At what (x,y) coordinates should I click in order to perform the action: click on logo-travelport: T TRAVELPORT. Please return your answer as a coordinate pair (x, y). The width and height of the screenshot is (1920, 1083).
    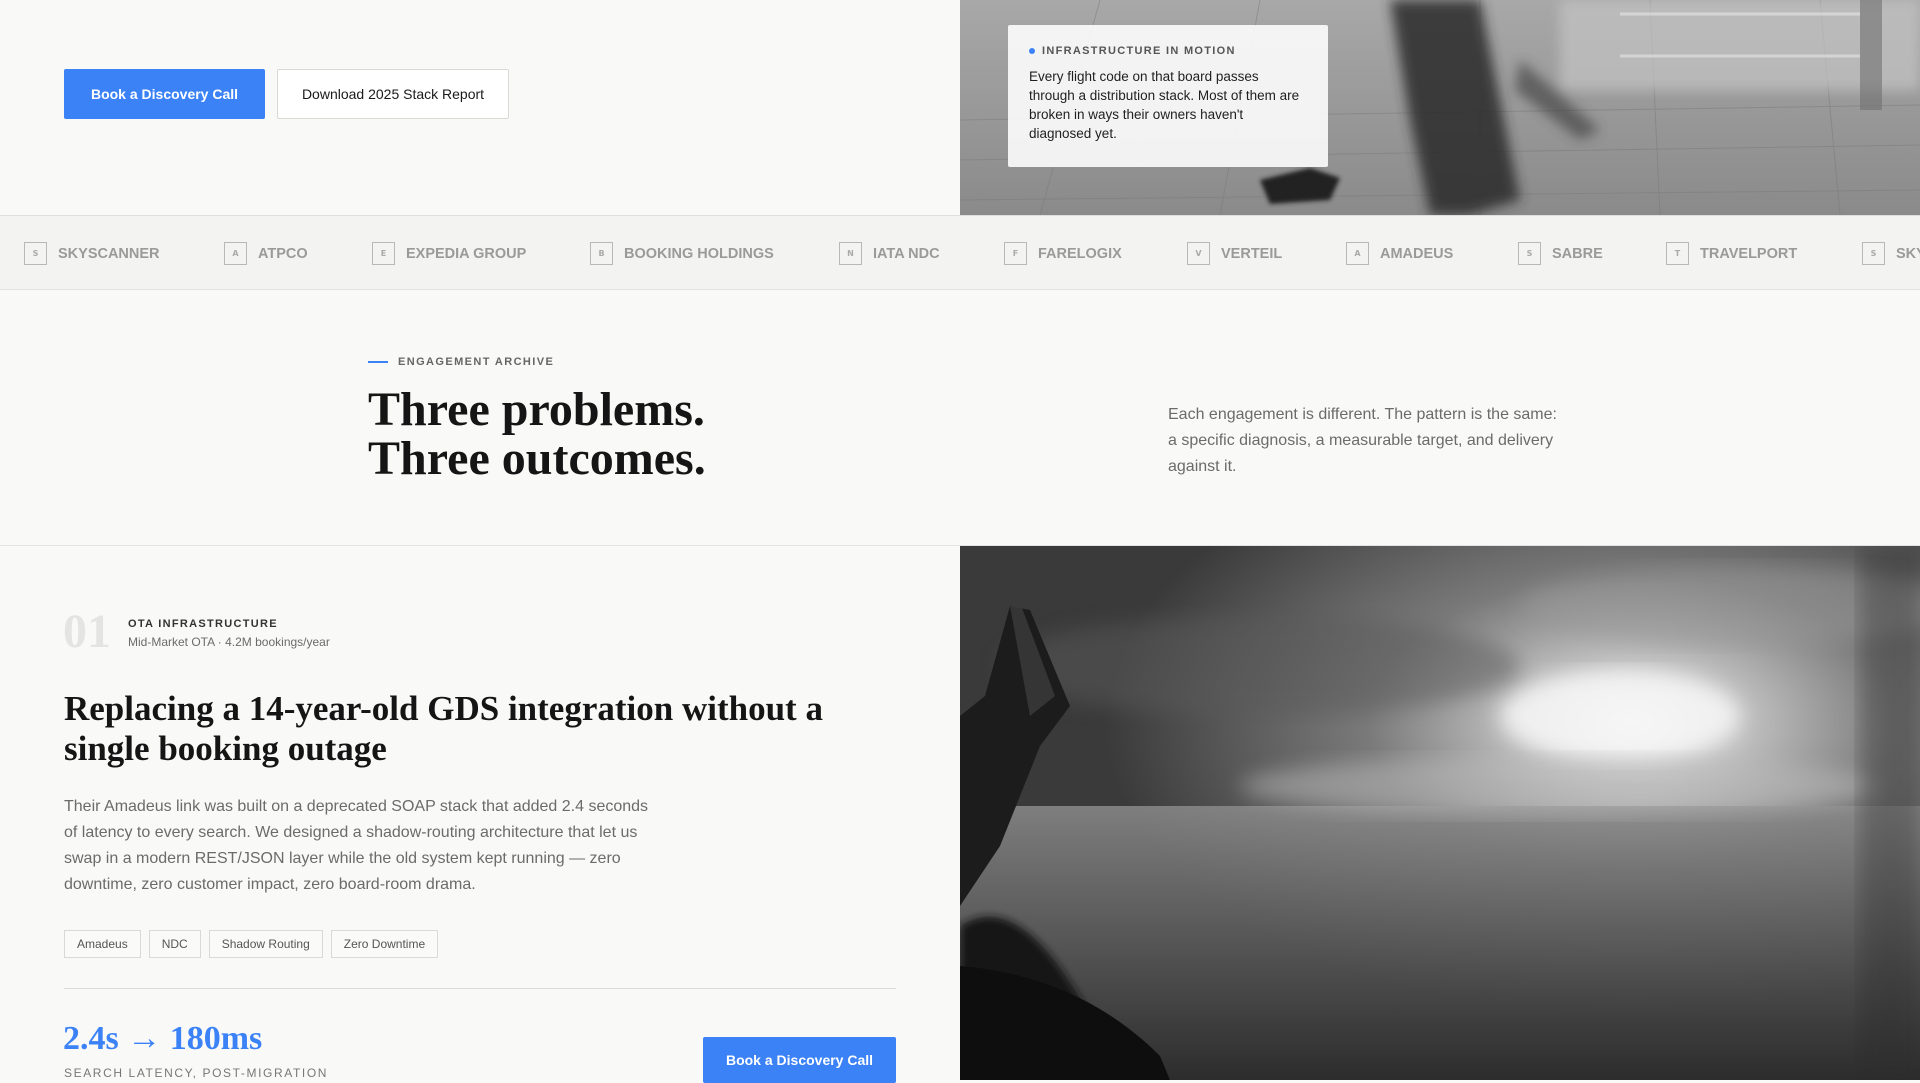
    Looking at the image, I should click on (1732, 252).